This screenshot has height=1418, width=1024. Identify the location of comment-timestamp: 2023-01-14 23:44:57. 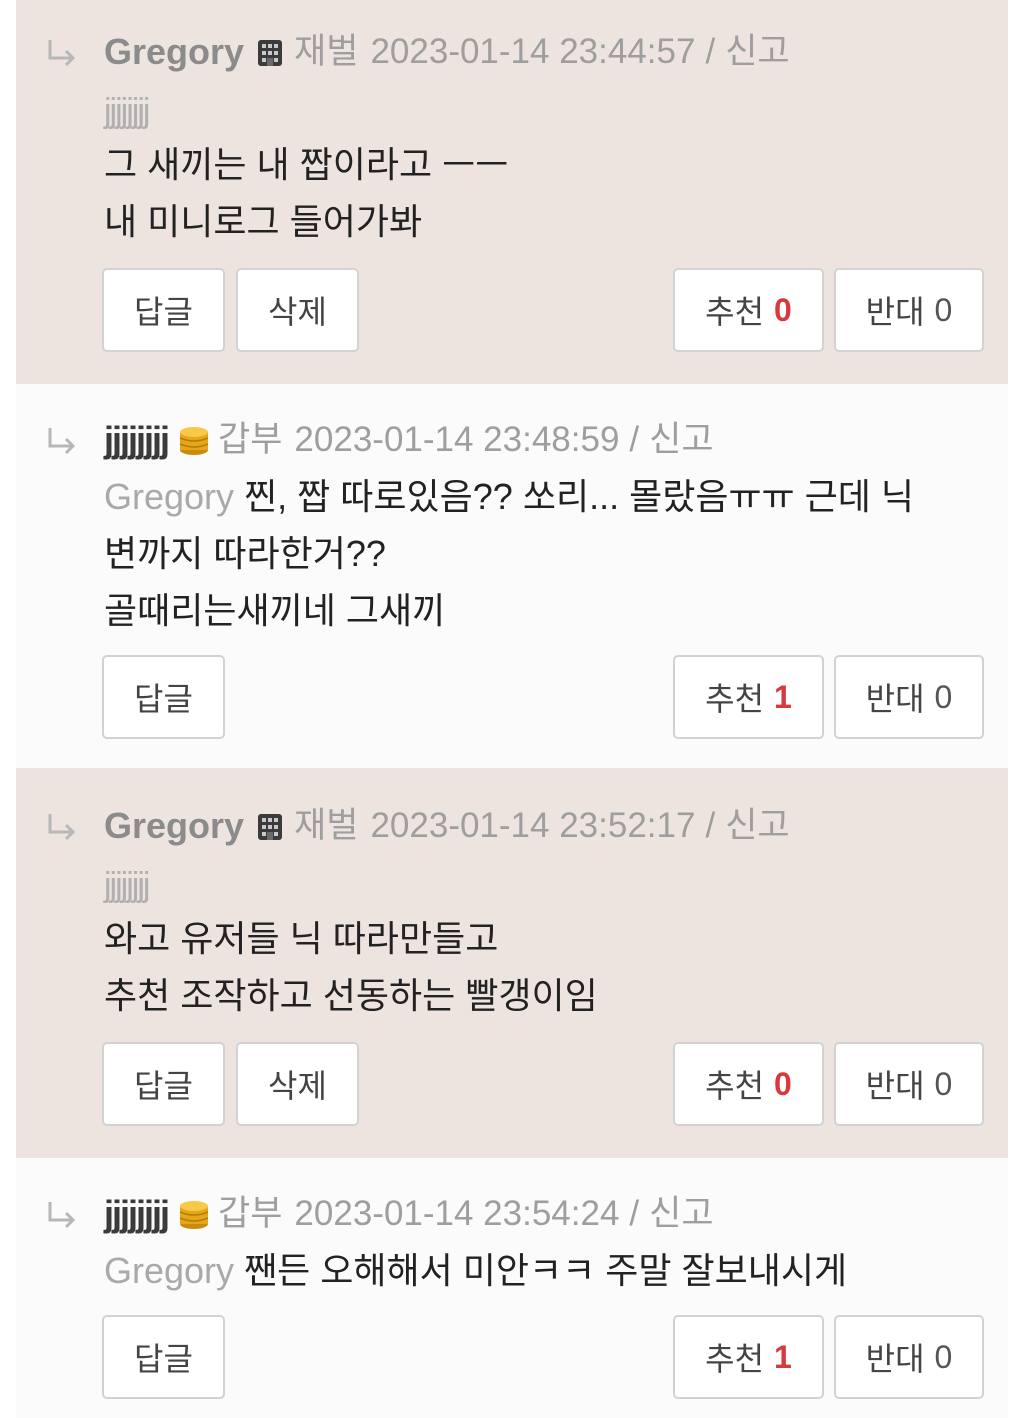
(533, 51).